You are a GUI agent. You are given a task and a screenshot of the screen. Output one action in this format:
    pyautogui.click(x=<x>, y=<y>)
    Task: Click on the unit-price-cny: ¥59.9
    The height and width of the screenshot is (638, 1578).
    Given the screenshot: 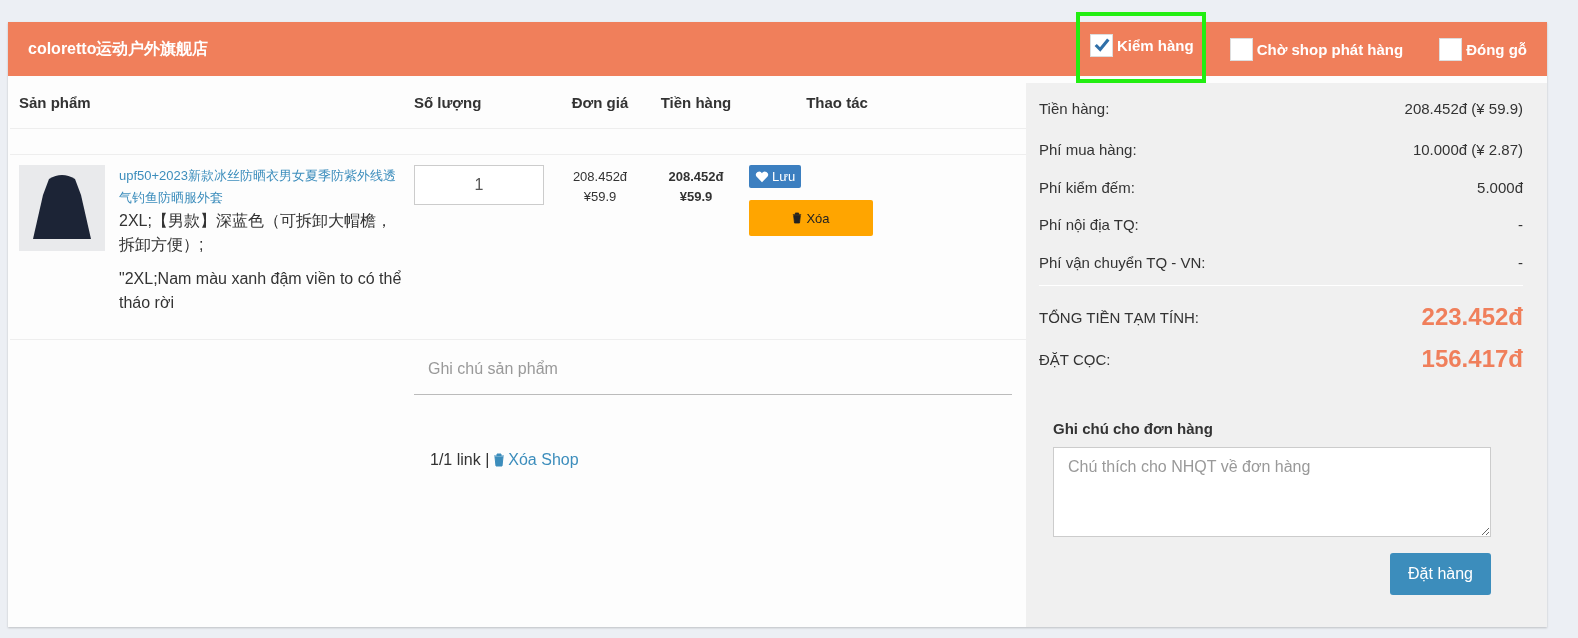 What is the action you would take?
    pyautogui.click(x=600, y=197)
    